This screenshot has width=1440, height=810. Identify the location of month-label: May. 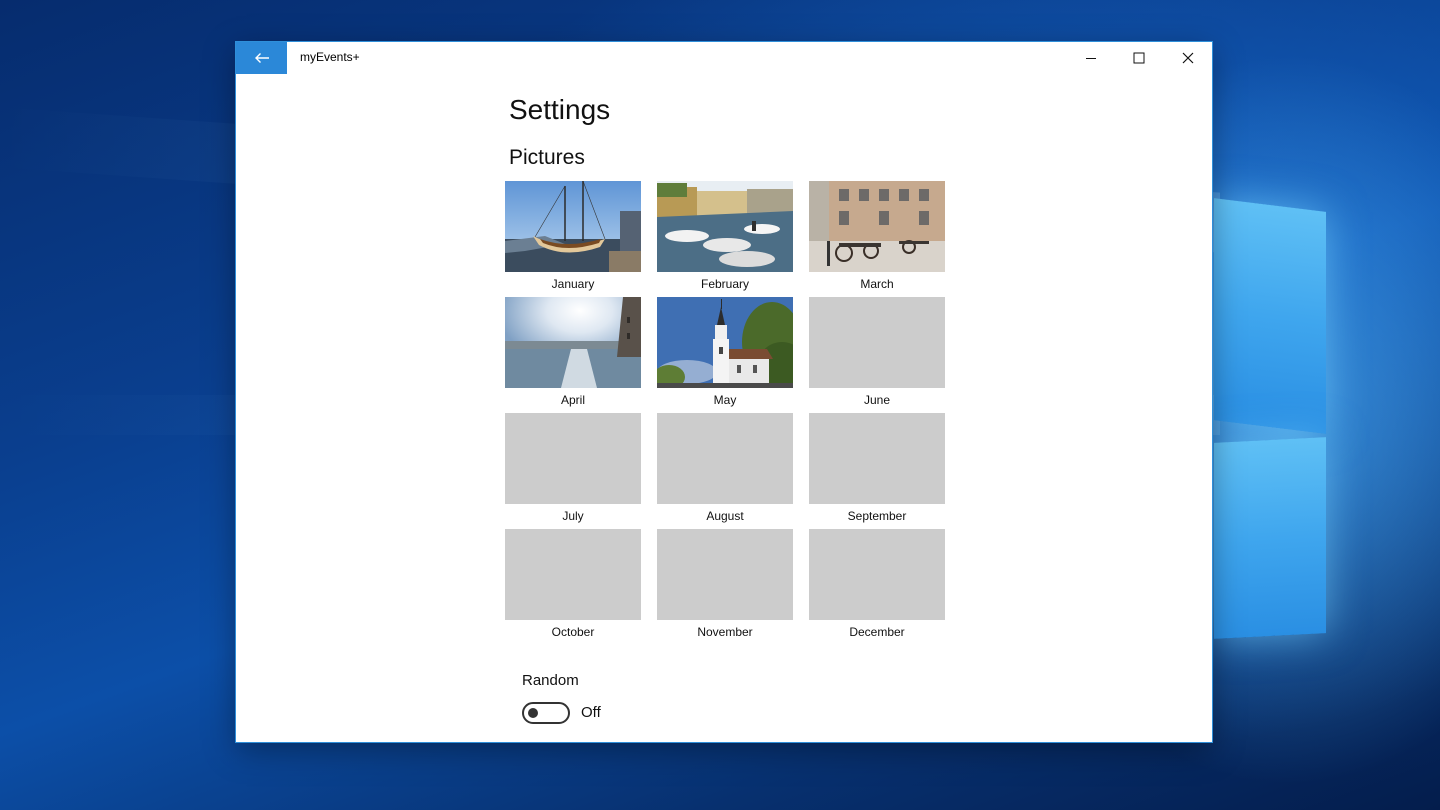
(725, 400).